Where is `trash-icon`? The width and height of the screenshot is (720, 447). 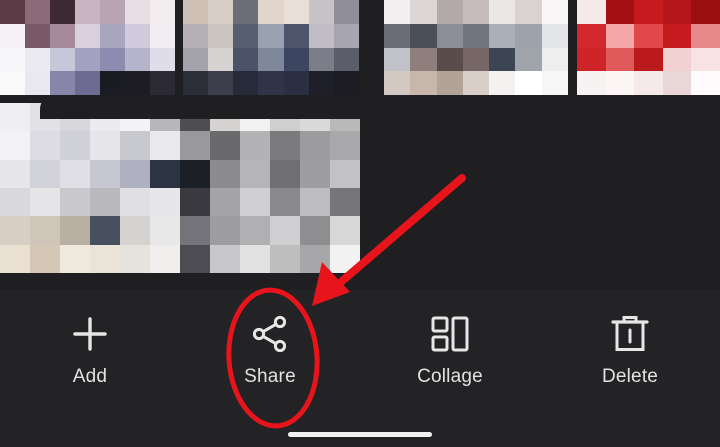
trash-icon is located at coordinates (630, 333).